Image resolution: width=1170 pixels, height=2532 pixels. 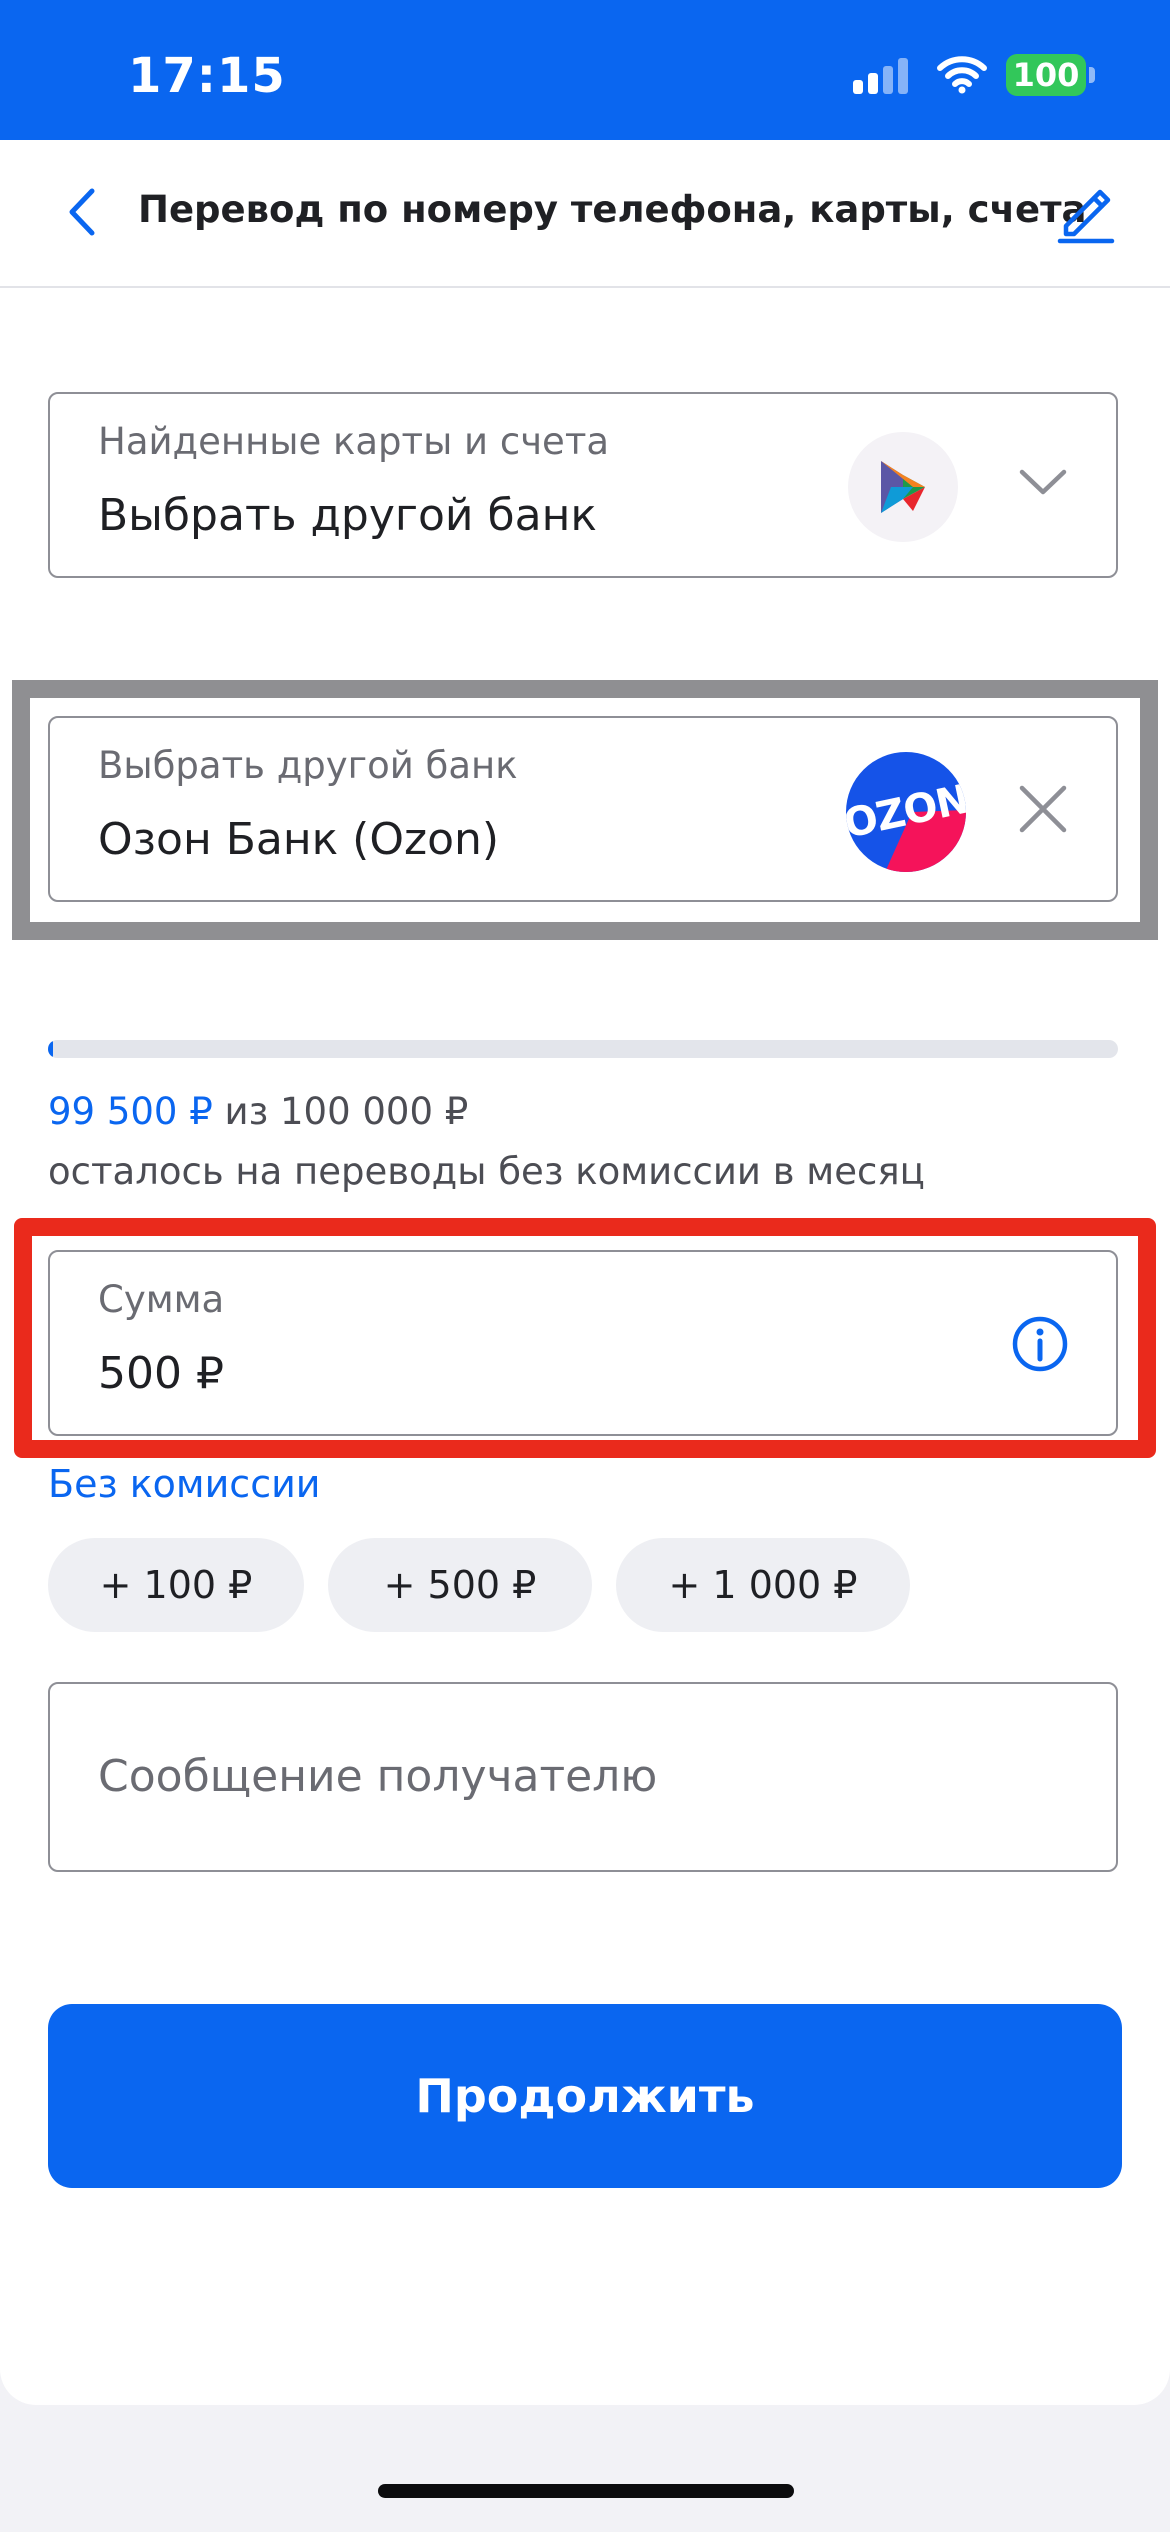 I want to click on edit-button, so click(x=1086, y=215).